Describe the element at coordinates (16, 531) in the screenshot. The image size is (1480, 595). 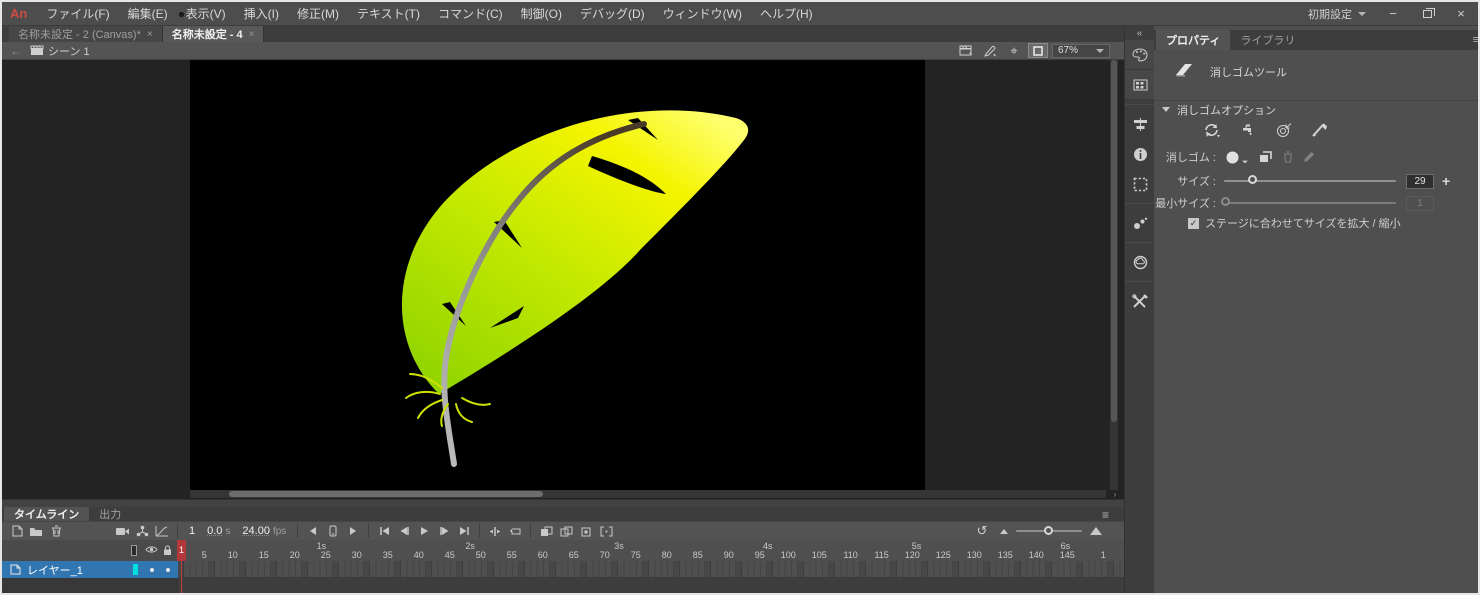
I see `new-layer-button` at that location.